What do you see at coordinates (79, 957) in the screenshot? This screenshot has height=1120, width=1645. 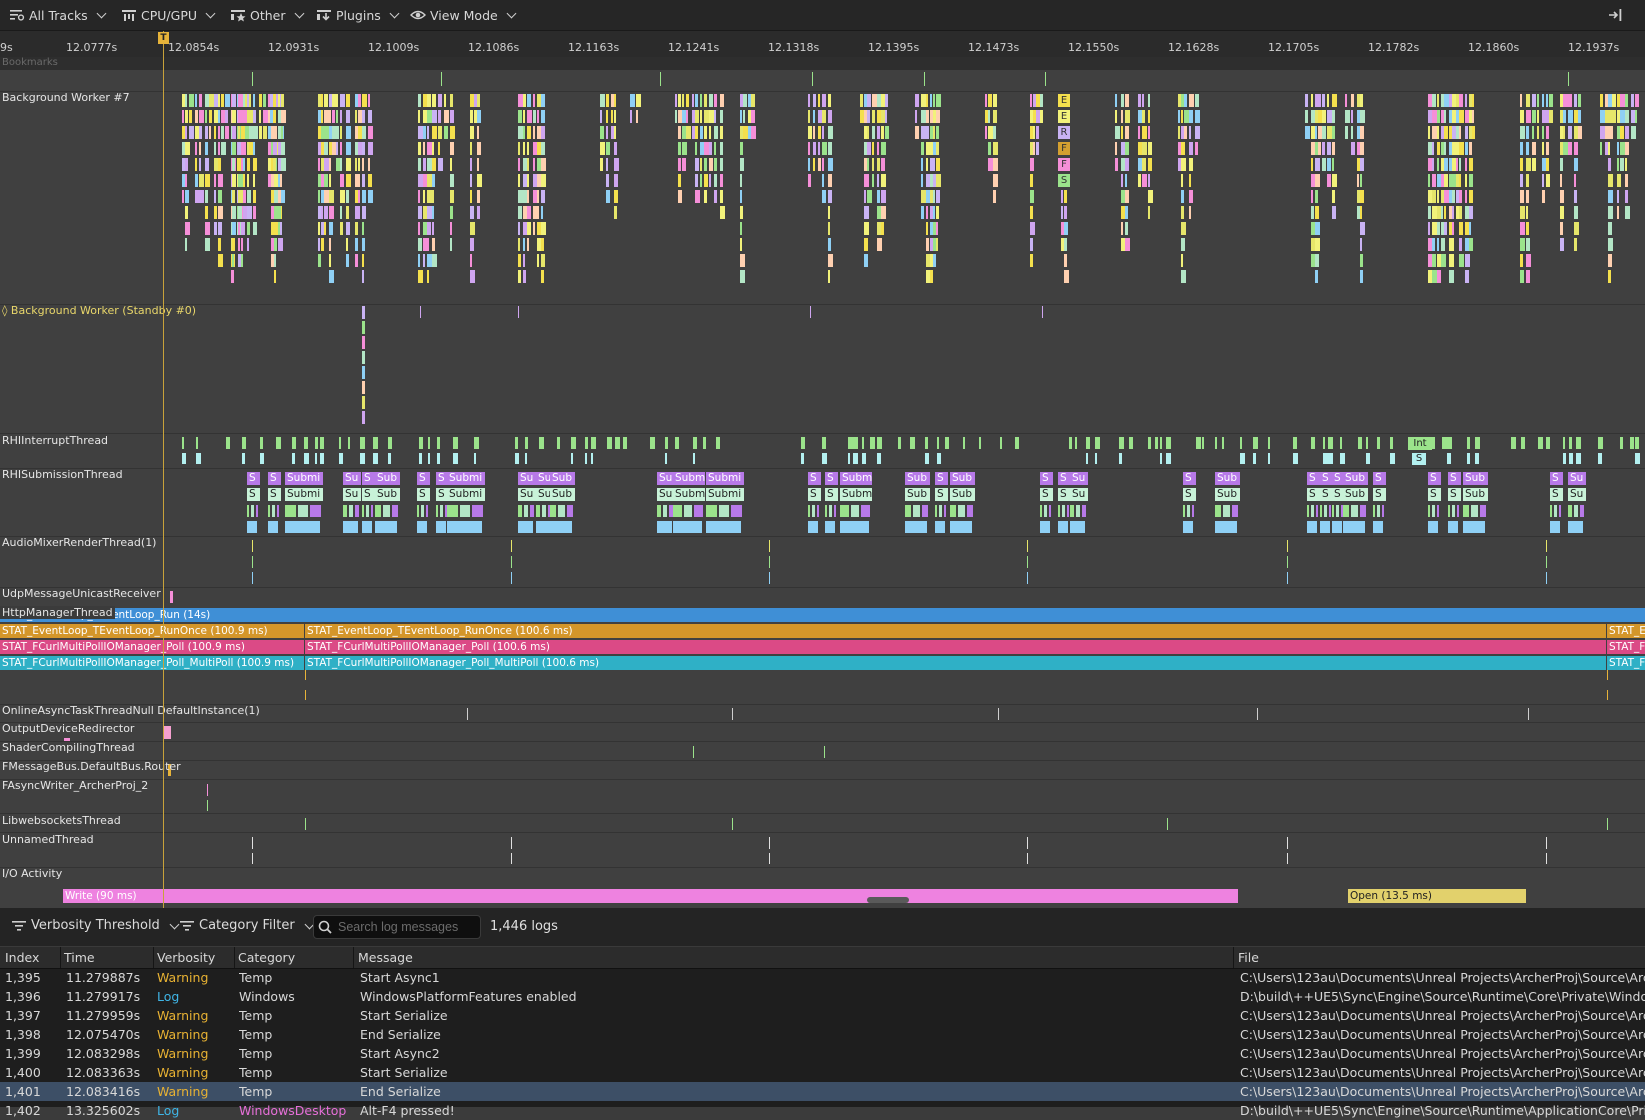 I see `column-header-time: Time` at bounding box center [79, 957].